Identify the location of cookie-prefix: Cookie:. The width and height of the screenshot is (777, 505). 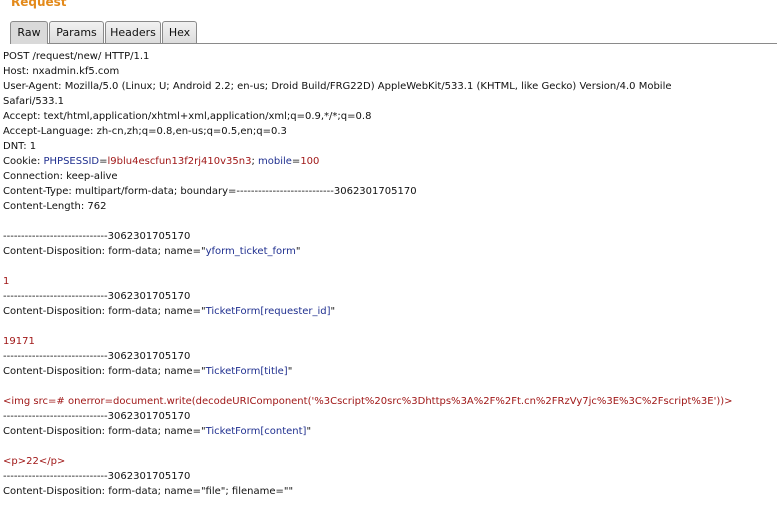
(23, 161).